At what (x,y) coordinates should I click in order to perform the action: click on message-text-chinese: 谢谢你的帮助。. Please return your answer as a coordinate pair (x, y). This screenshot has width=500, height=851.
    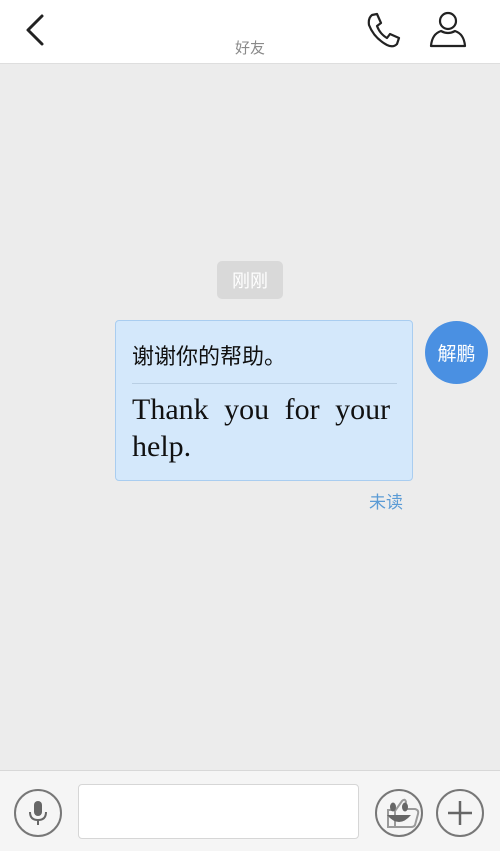
    Looking at the image, I should click on (209, 357).